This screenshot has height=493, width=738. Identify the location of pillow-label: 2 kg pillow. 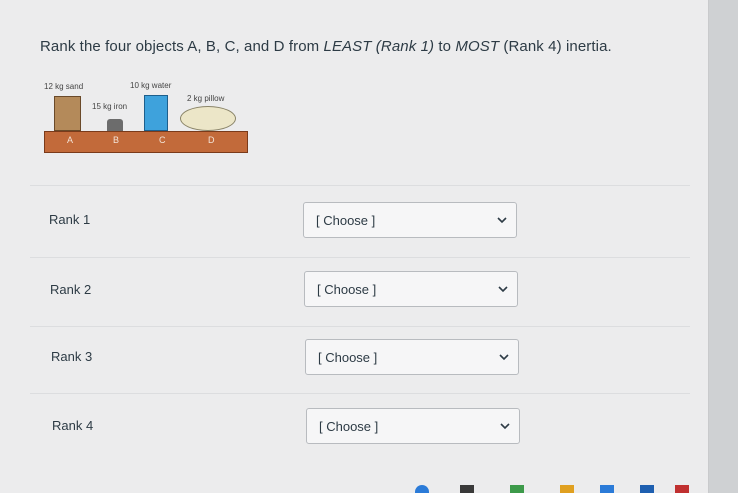
(206, 98).